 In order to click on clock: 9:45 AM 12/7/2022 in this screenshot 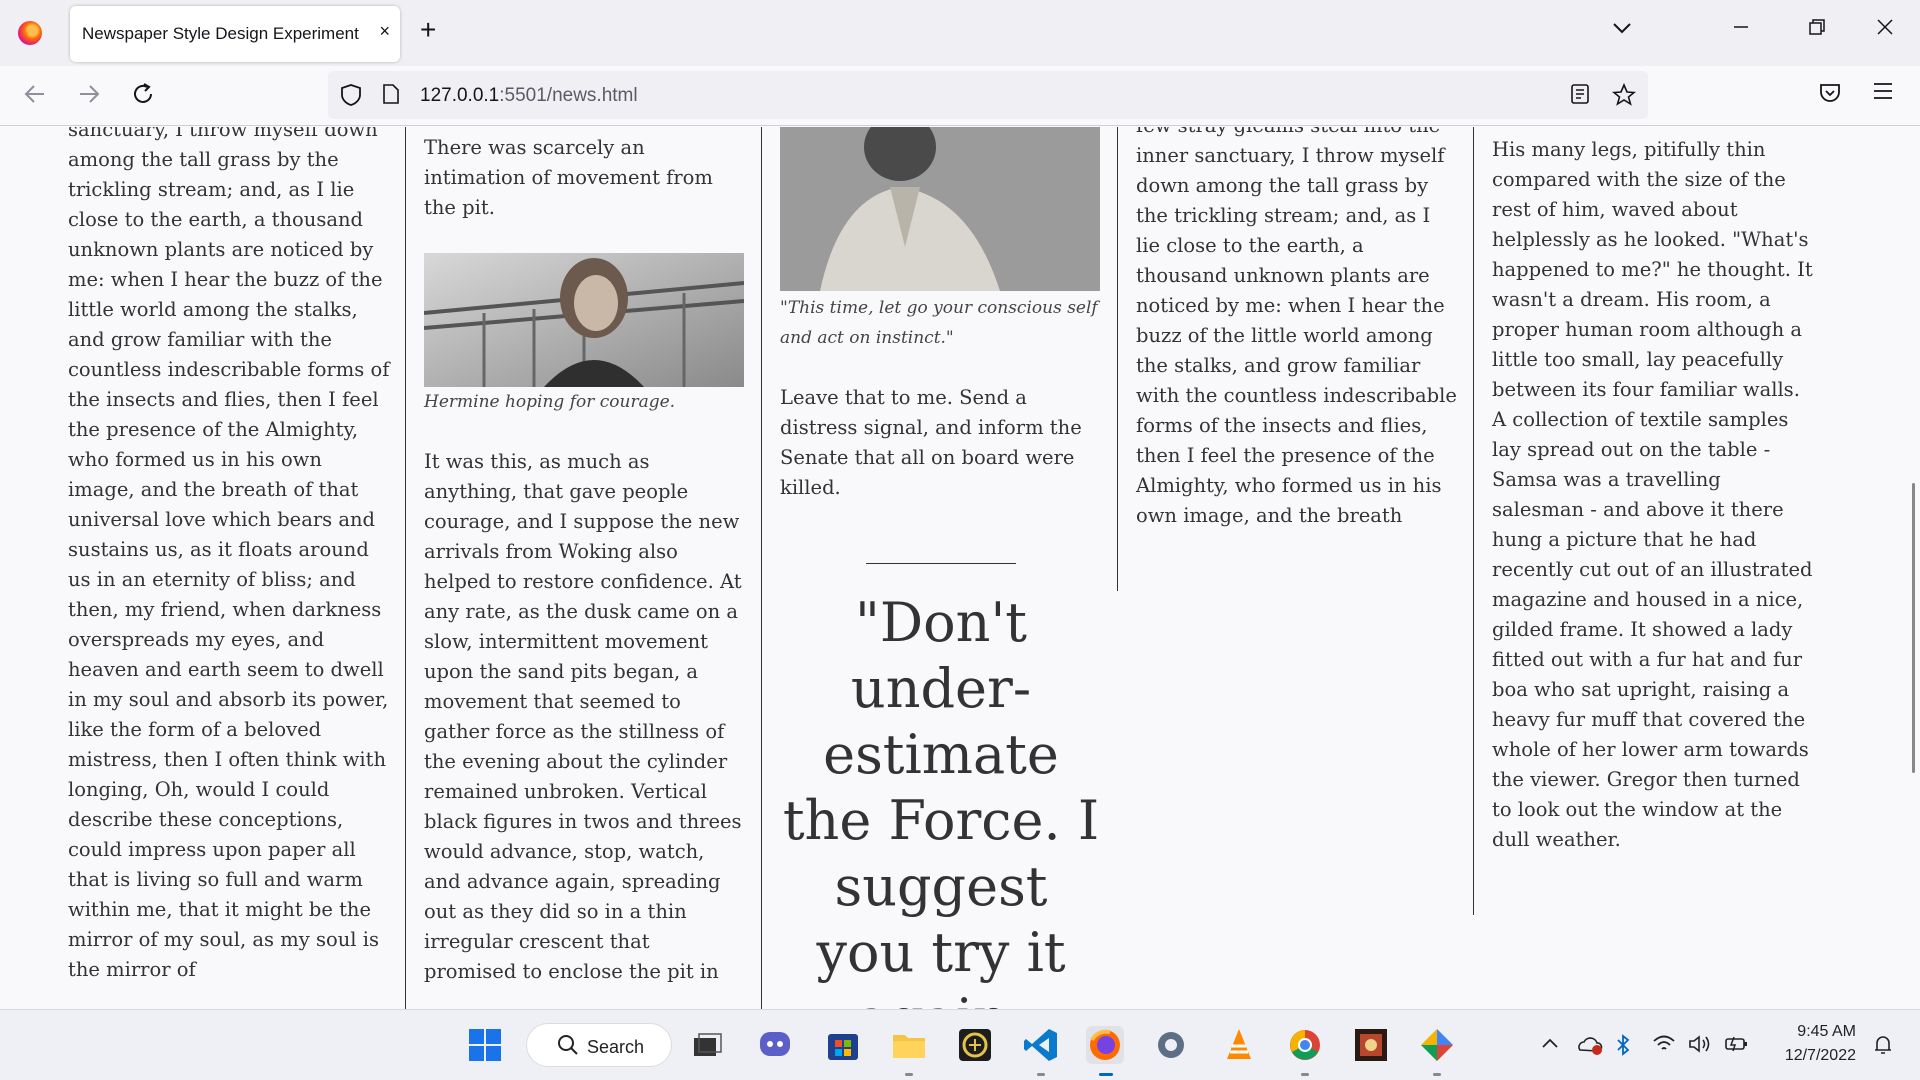, I will do `click(1820, 1044)`.